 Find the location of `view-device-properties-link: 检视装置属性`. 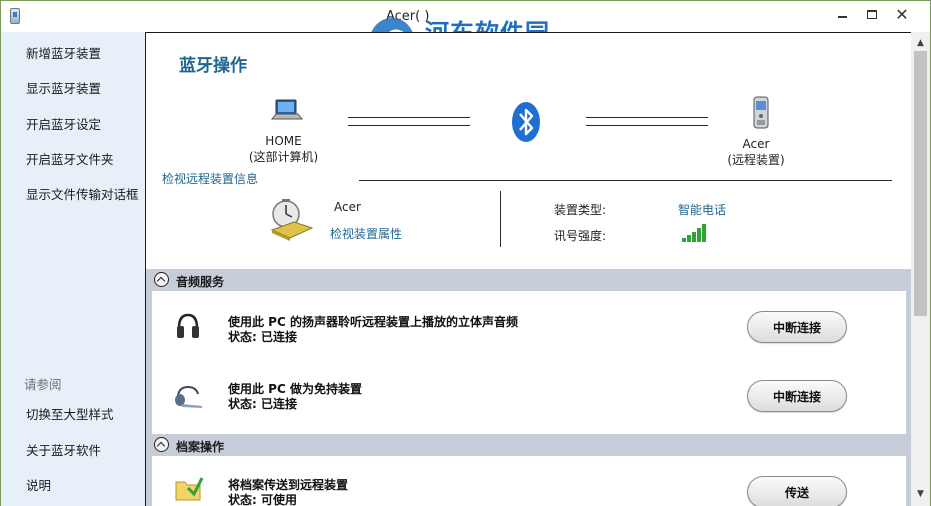

view-device-properties-link: 检视装置属性 is located at coordinates (366, 233).